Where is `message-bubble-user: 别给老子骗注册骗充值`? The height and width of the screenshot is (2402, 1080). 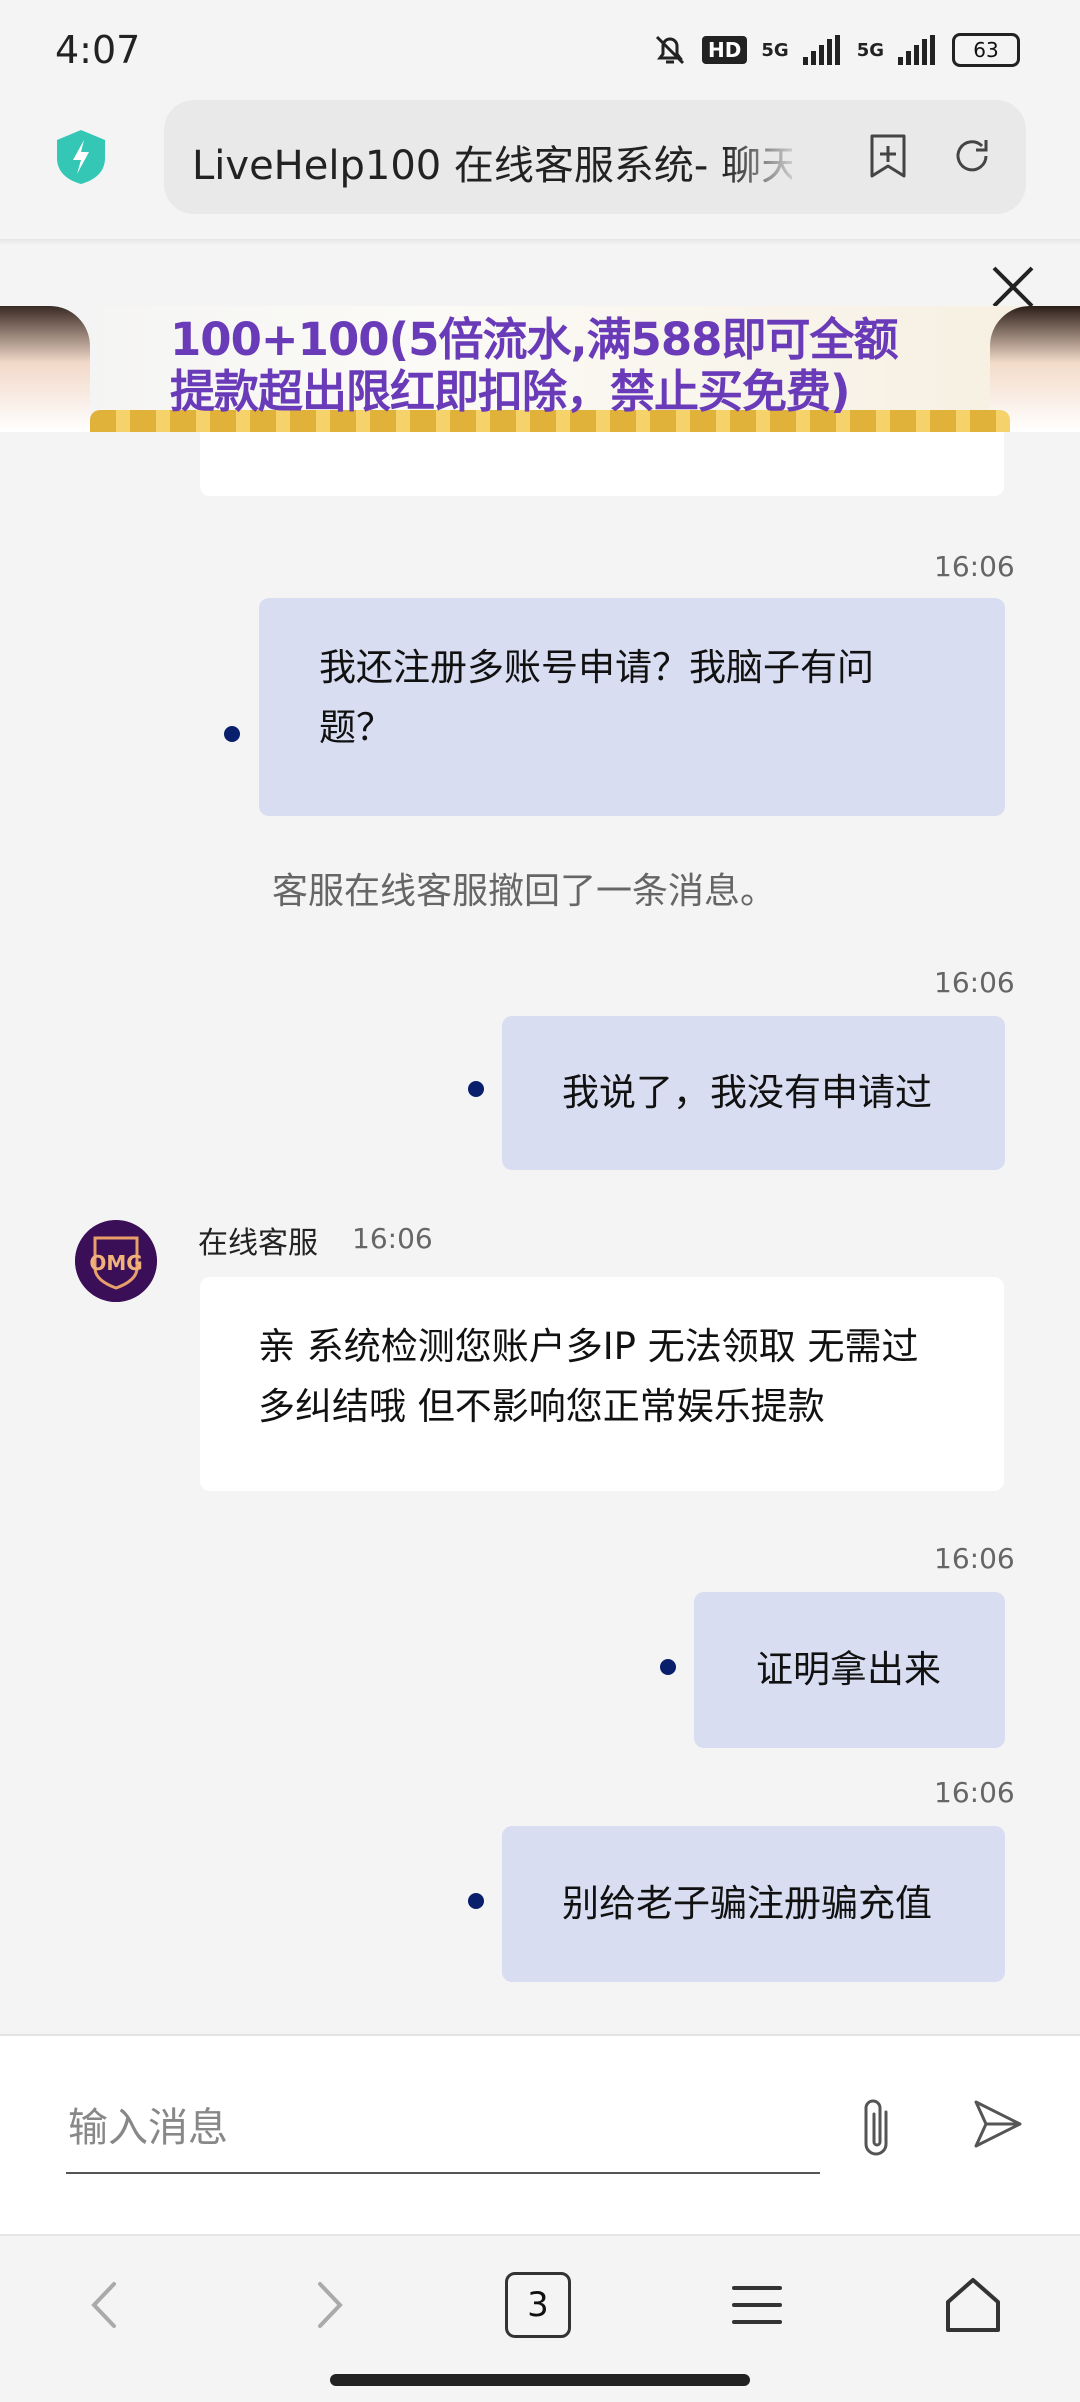 message-bubble-user: 别给老子骗注册骗充值 is located at coordinates (753, 1904).